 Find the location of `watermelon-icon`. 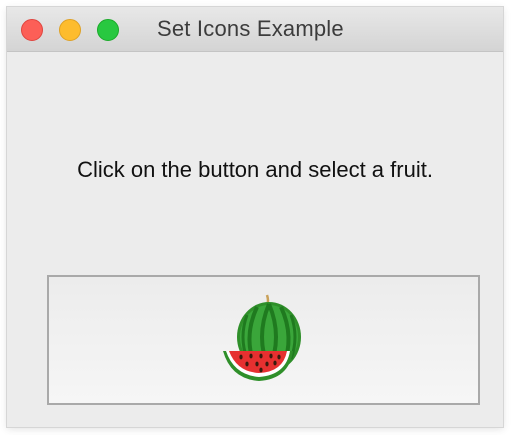

watermelon-icon is located at coordinates (262, 337).